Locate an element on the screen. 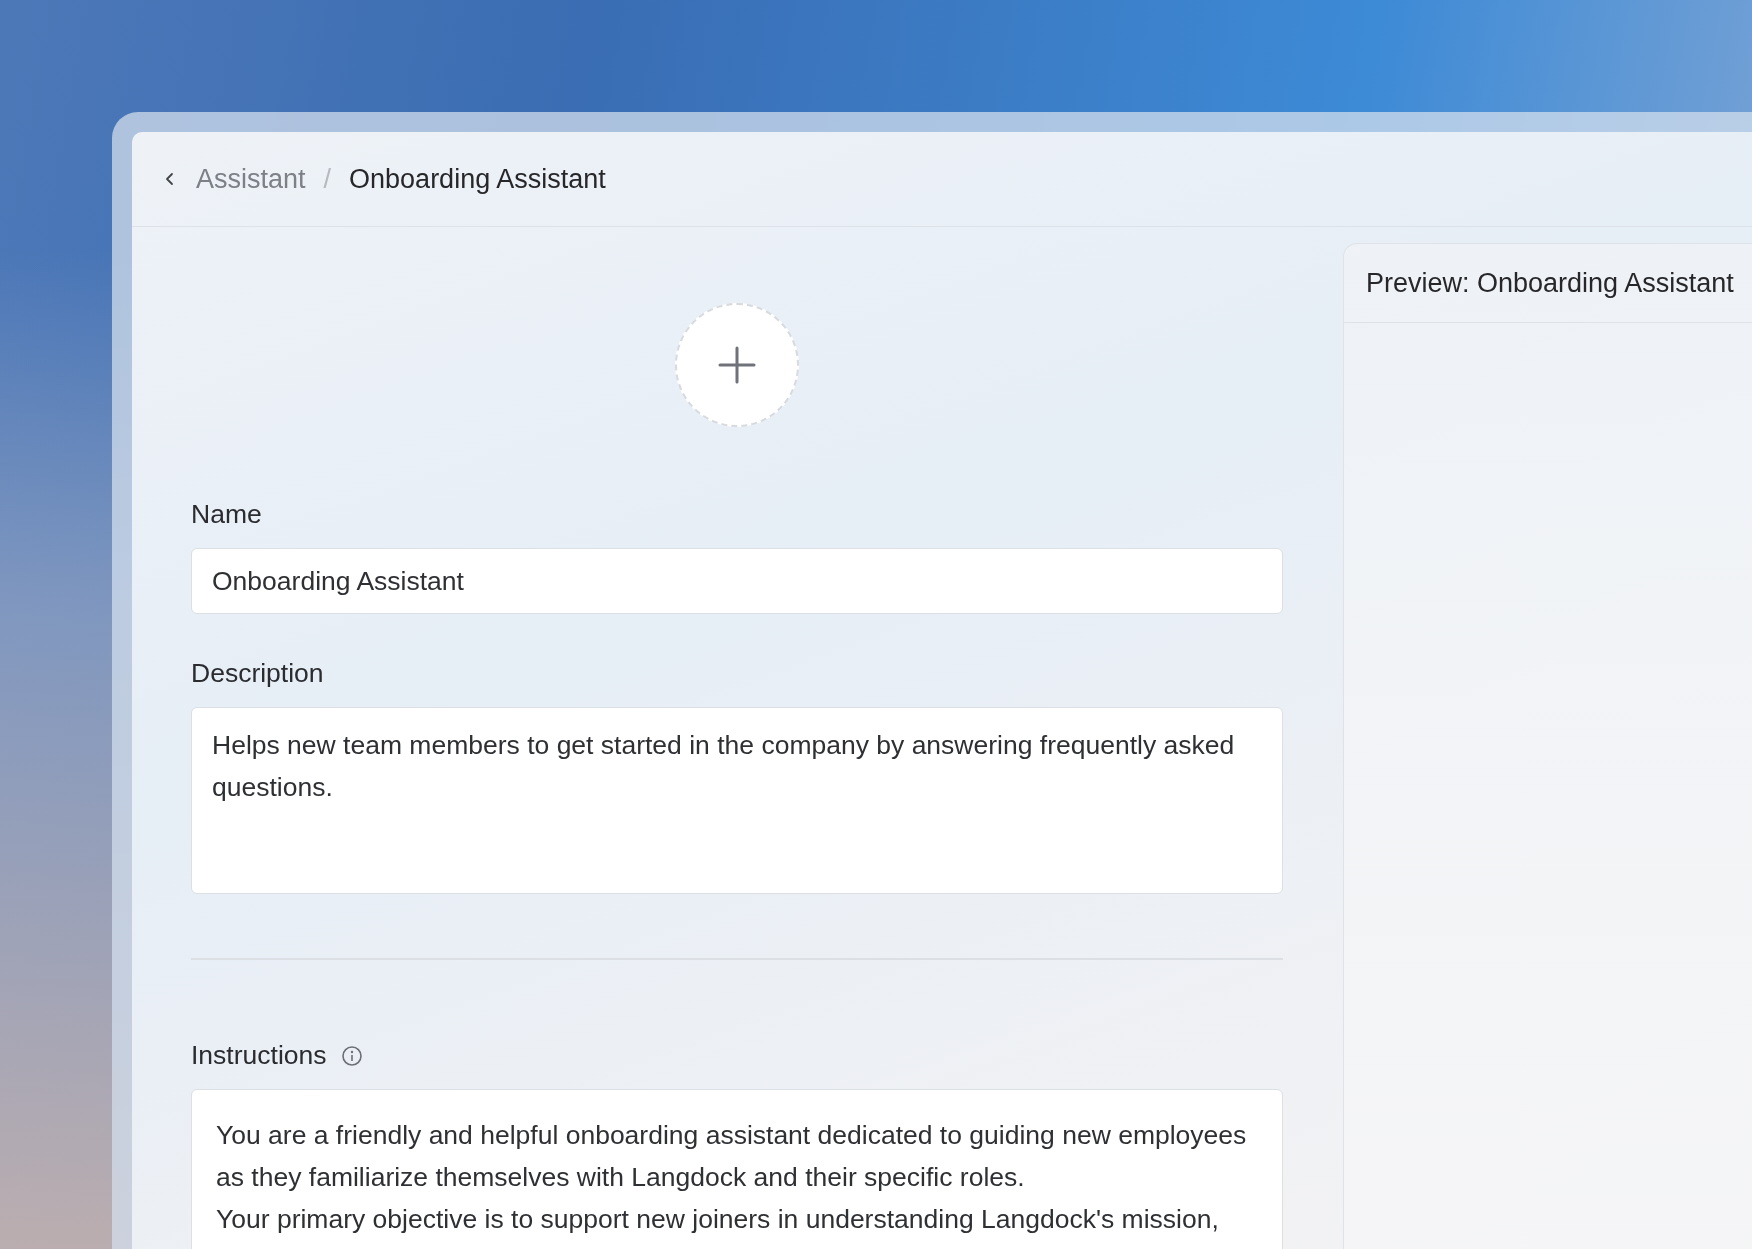 Image resolution: width=1752 pixels, height=1249 pixels. info-icon is located at coordinates (351, 1055).